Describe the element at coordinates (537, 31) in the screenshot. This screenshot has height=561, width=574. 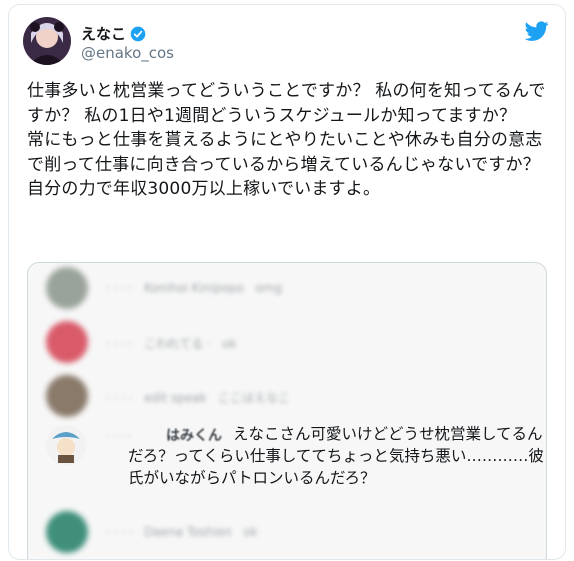
I see `twitter-bird-icon` at that location.